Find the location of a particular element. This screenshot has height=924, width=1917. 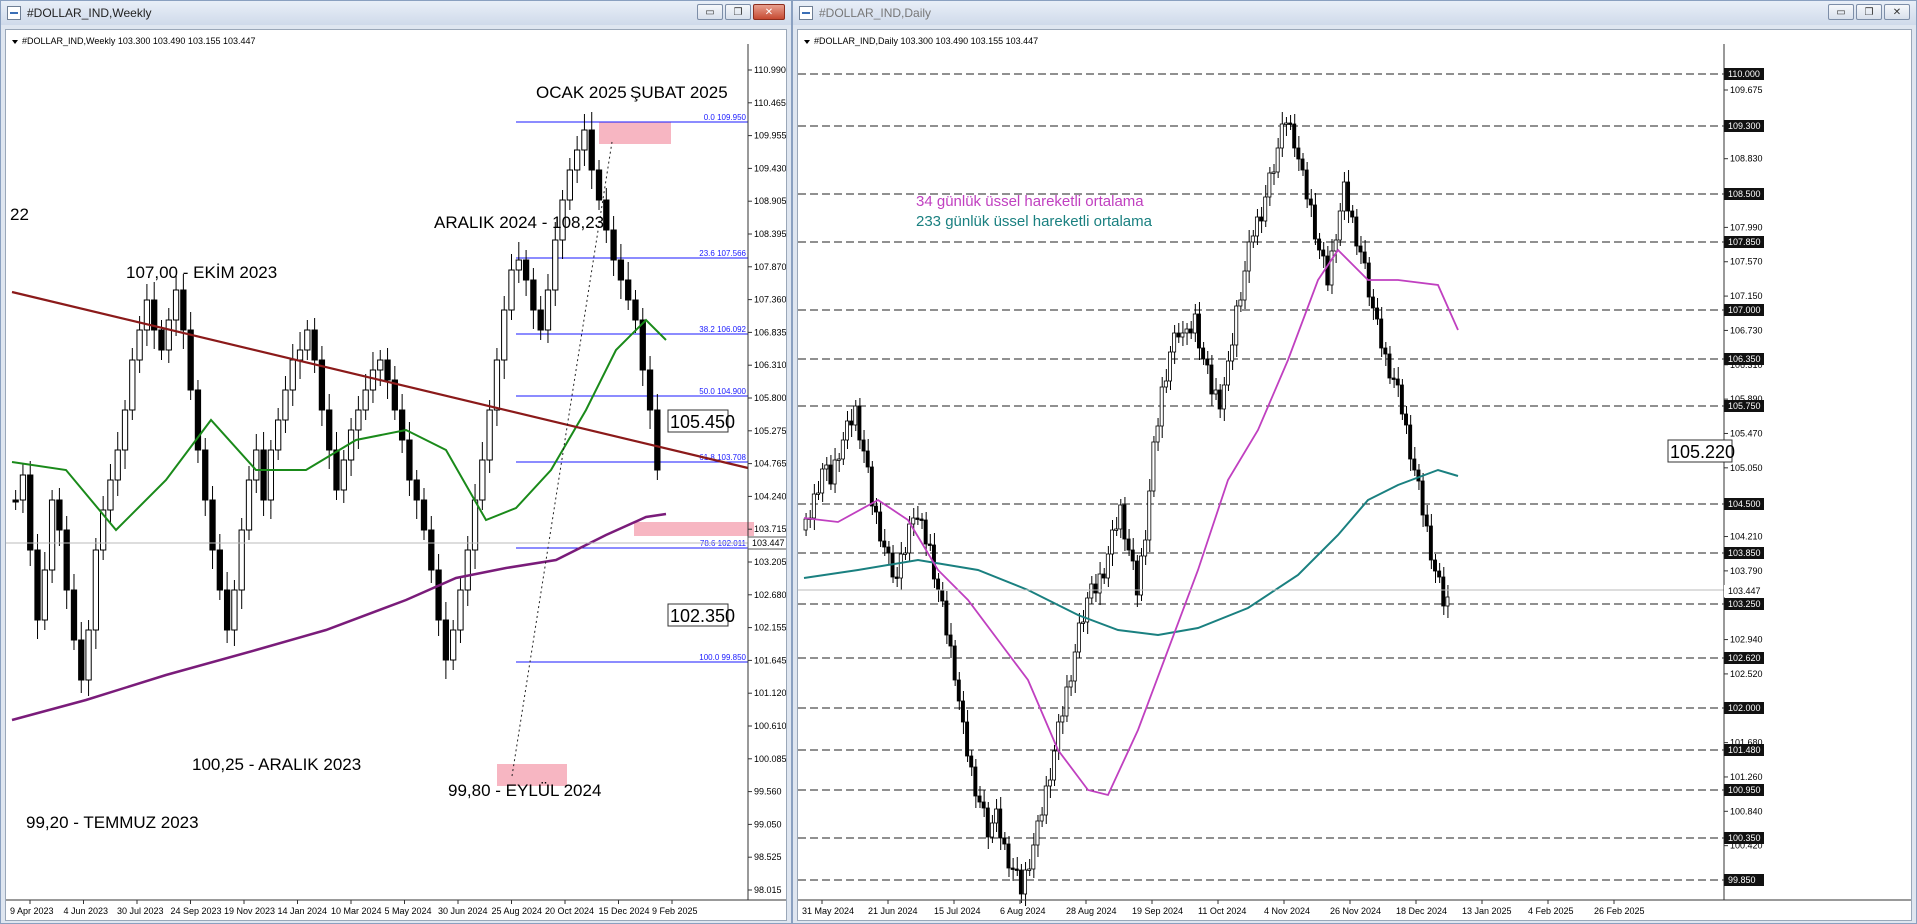

y-tick-label: 110.465 is located at coordinates (770, 103).